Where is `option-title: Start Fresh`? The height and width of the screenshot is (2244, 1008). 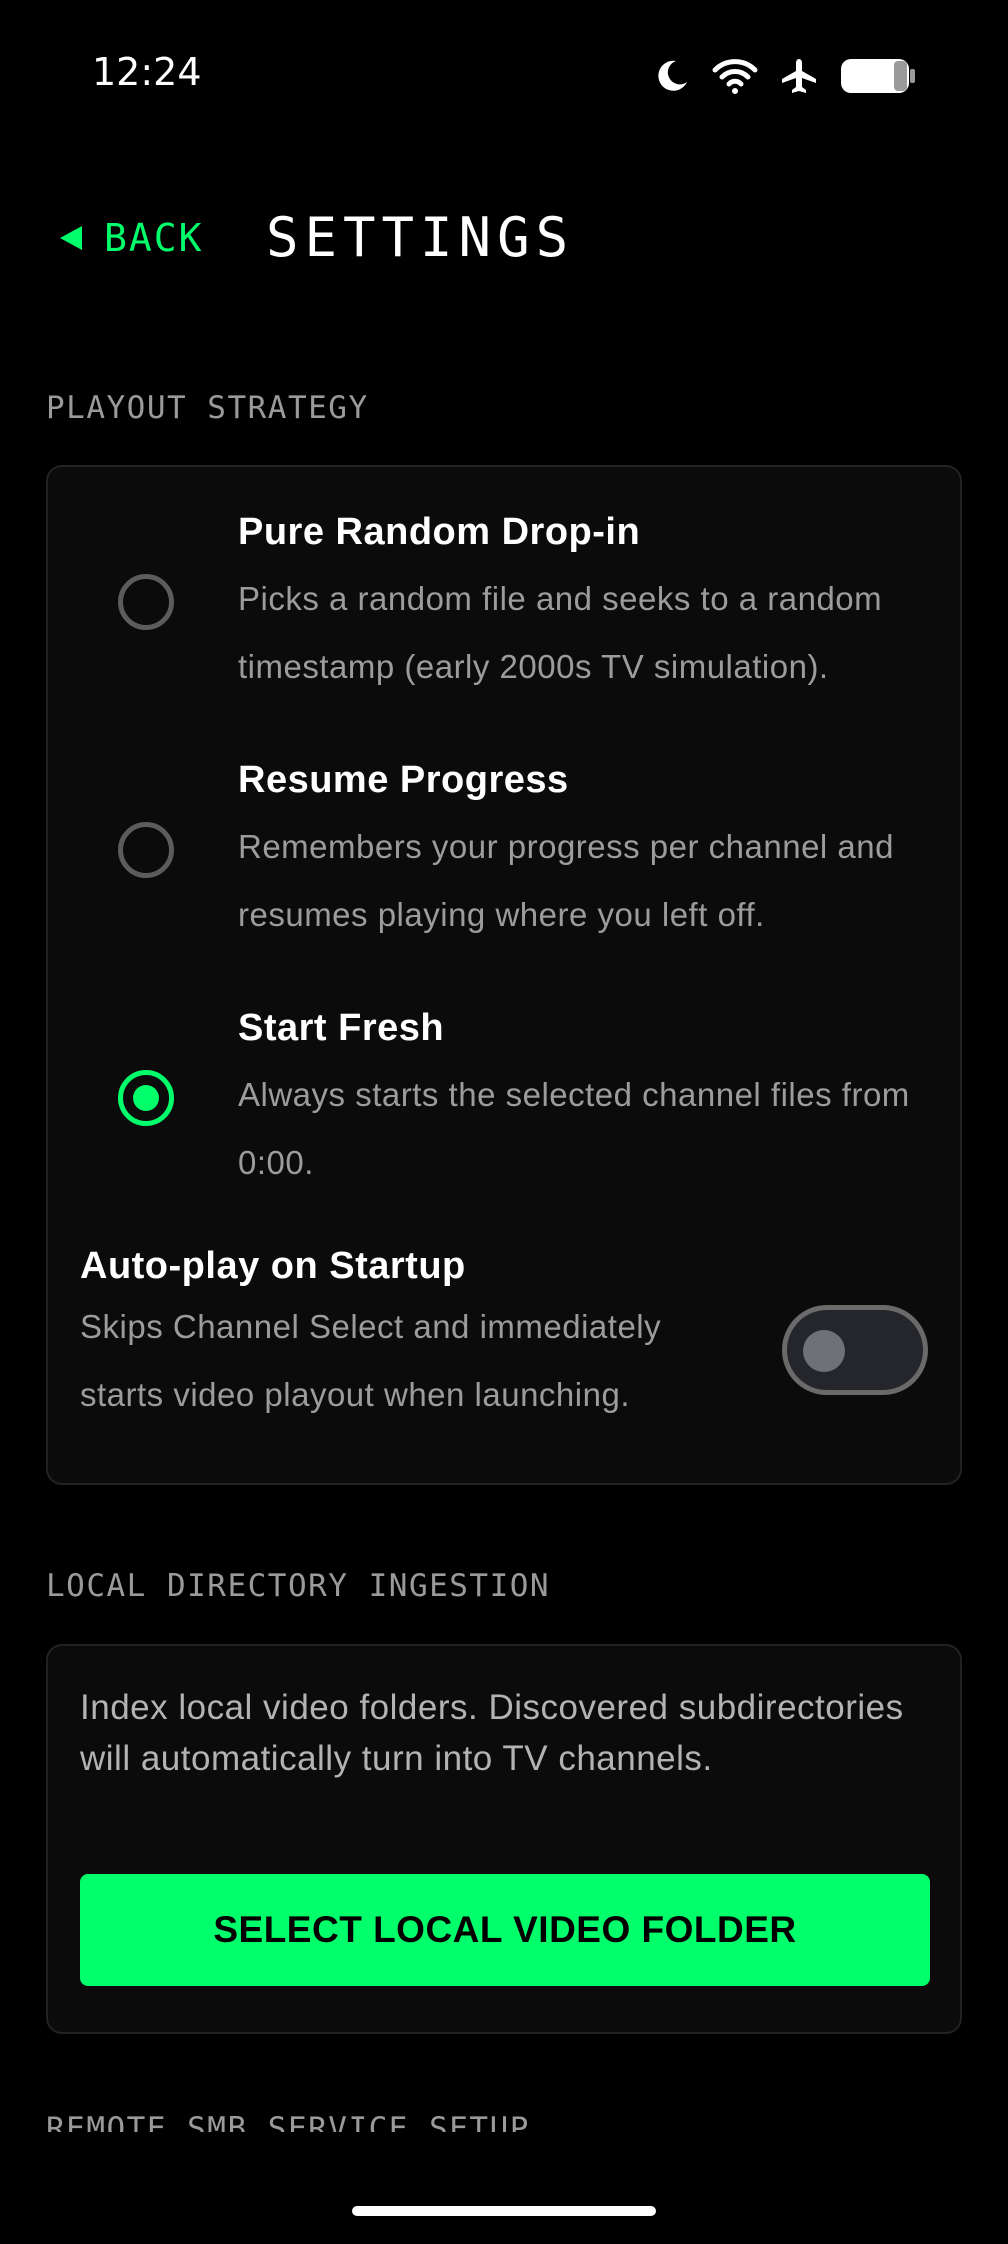 option-title: Start Fresh is located at coordinates (341, 1028).